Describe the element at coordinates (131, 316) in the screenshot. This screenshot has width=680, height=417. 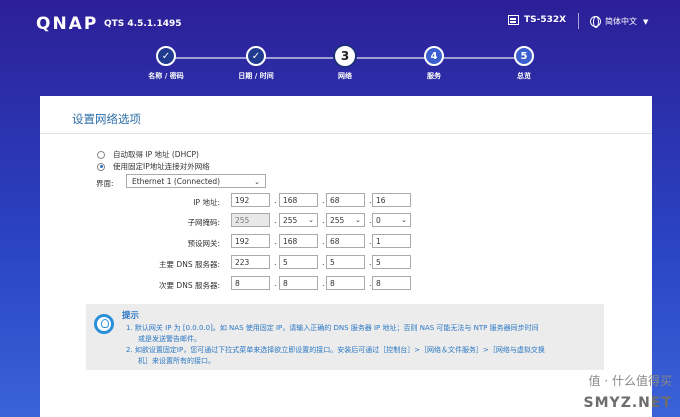
I see `tip-title: 提示` at that location.